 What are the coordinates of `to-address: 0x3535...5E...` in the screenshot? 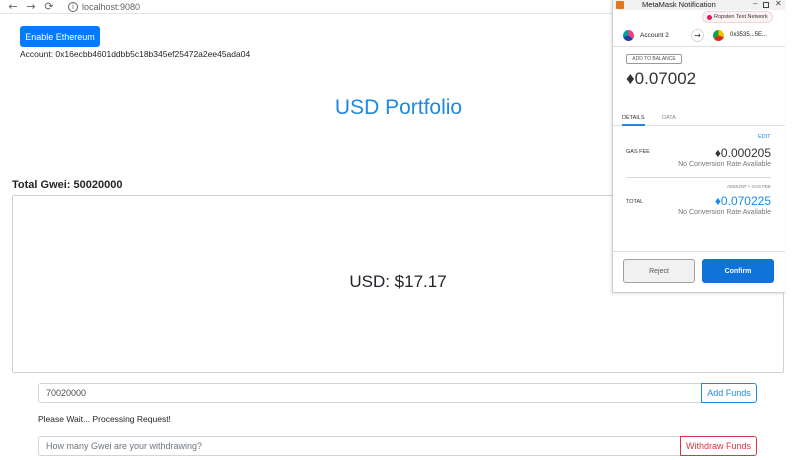 It's located at (749, 35).